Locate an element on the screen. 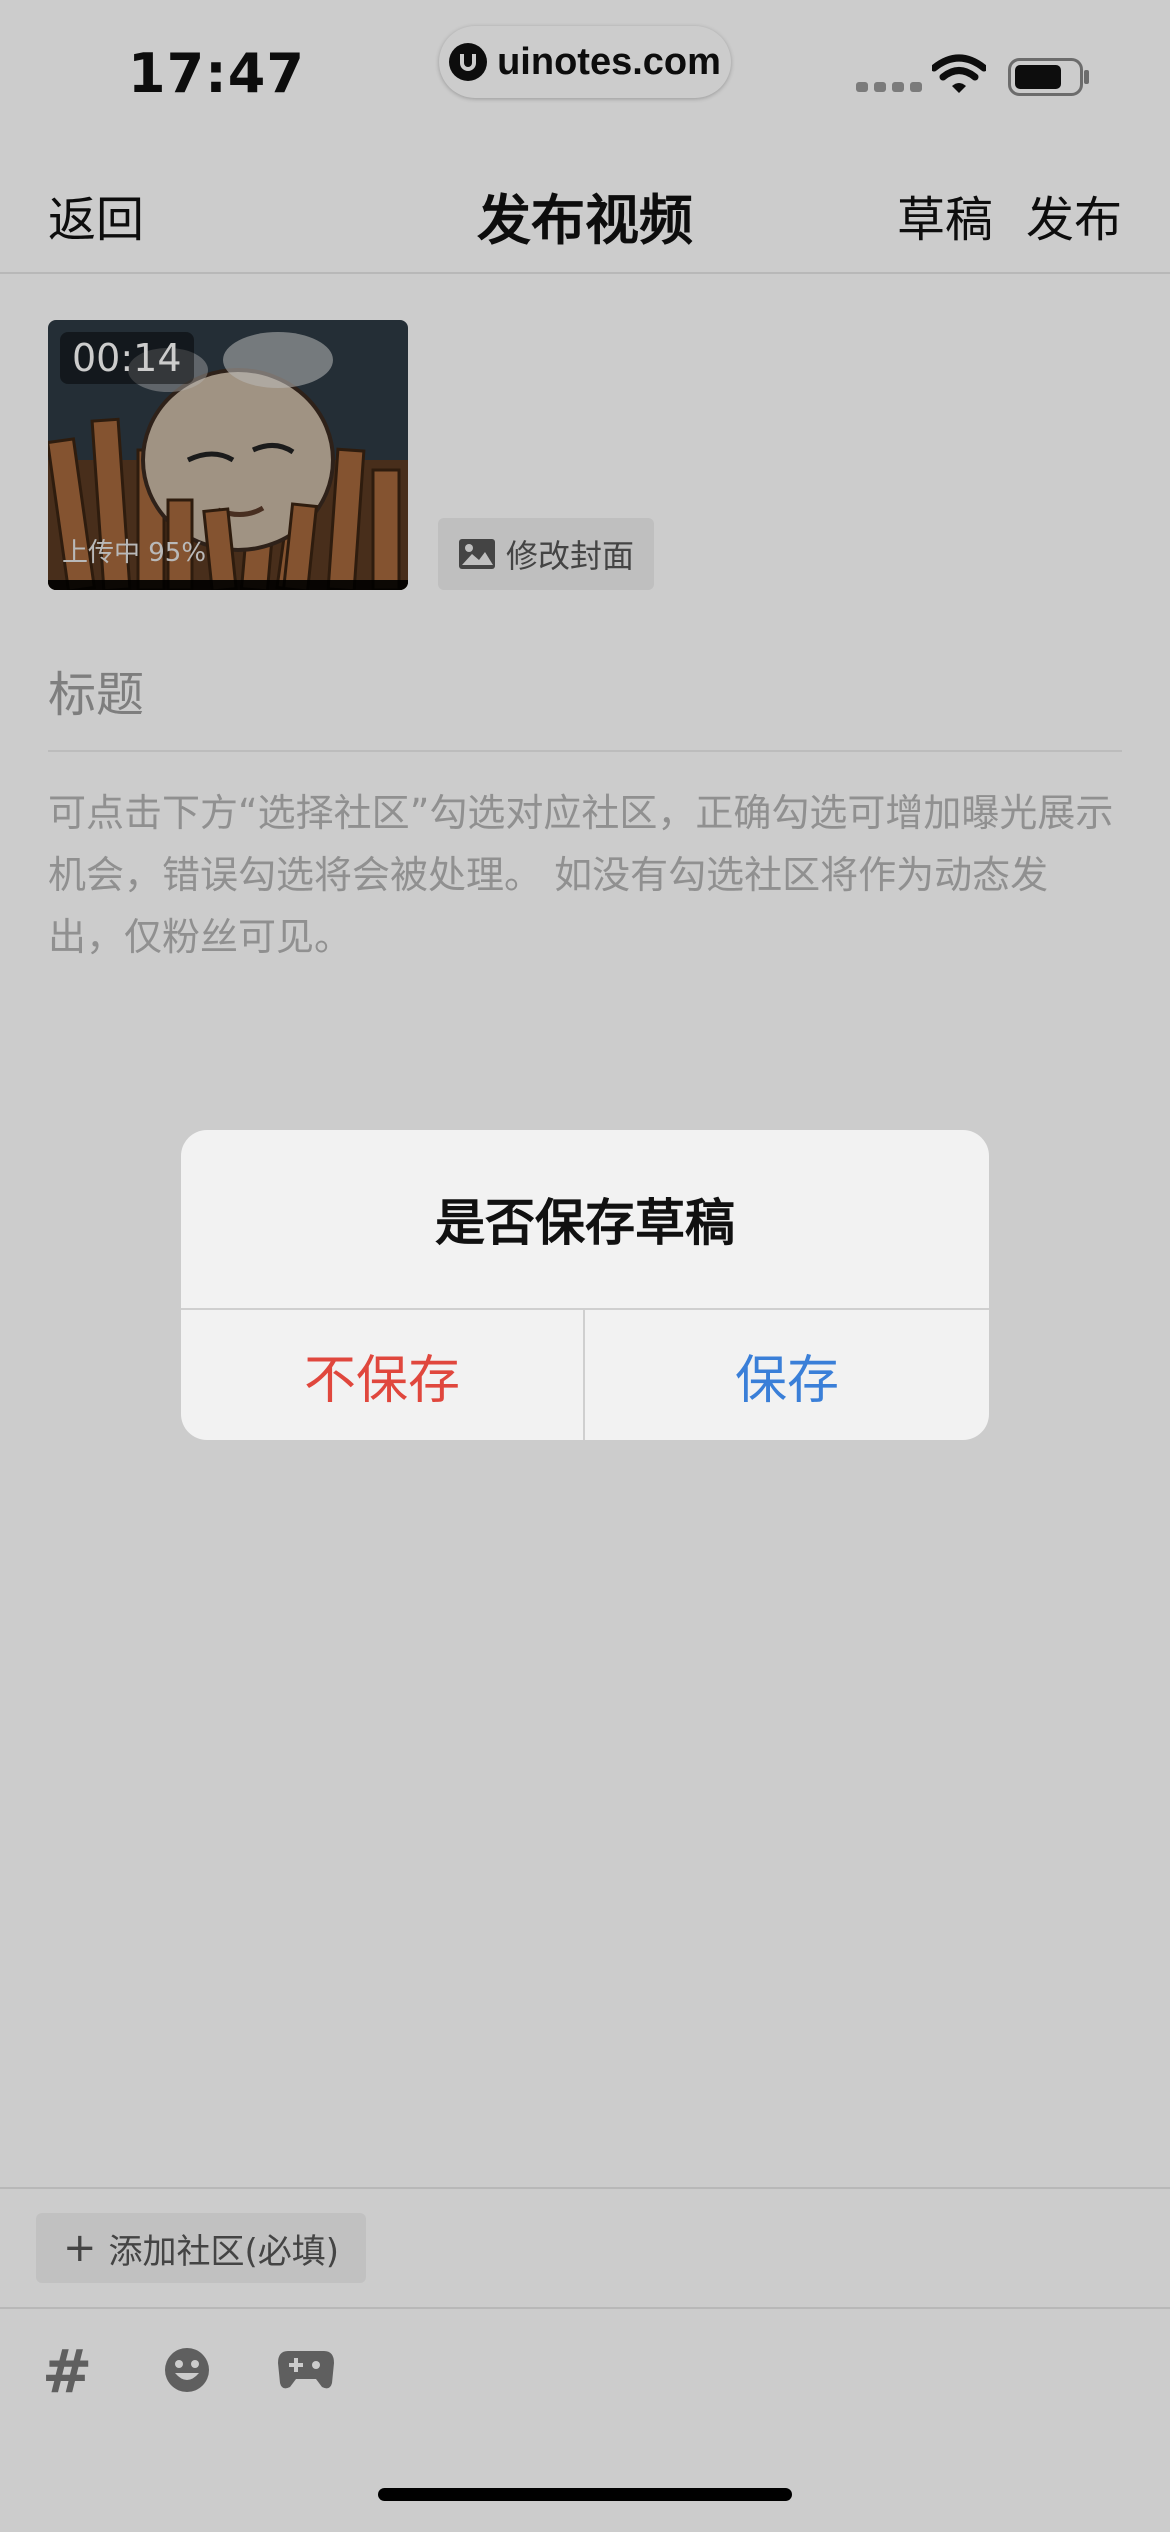 This screenshot has width=1170, height=2532. save-draft-dialog: 是否保存草稿 不保存 保存 is located at coordinates (585, 1285).